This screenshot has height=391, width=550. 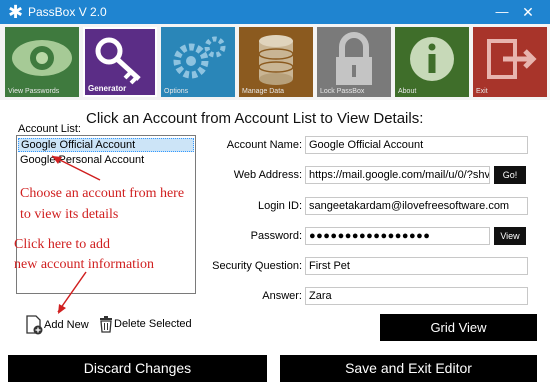 I want to click on web-address-field: https://mail.google.com/mail/u/0/?shv, so click(x=397, y=175).